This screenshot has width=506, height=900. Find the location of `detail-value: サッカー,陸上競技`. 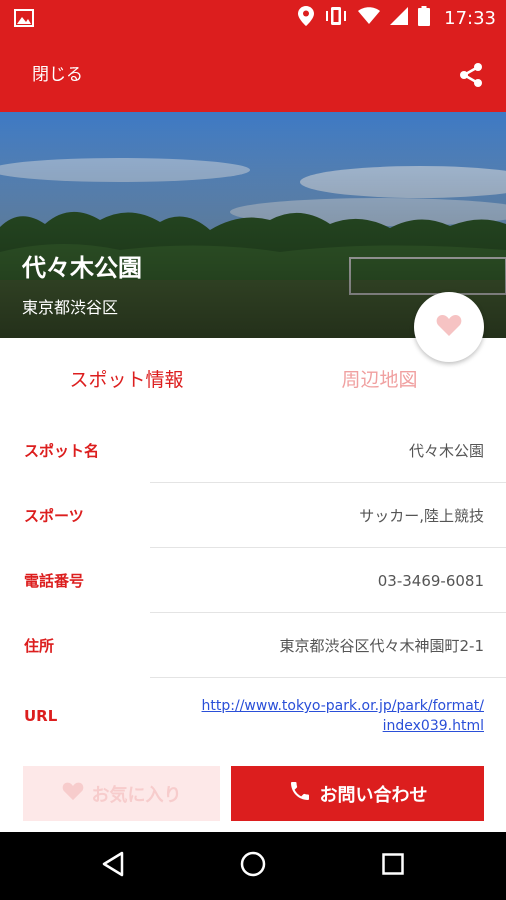

detail-value: サッカー,陸上競技 is located at coordinates (421, 516).